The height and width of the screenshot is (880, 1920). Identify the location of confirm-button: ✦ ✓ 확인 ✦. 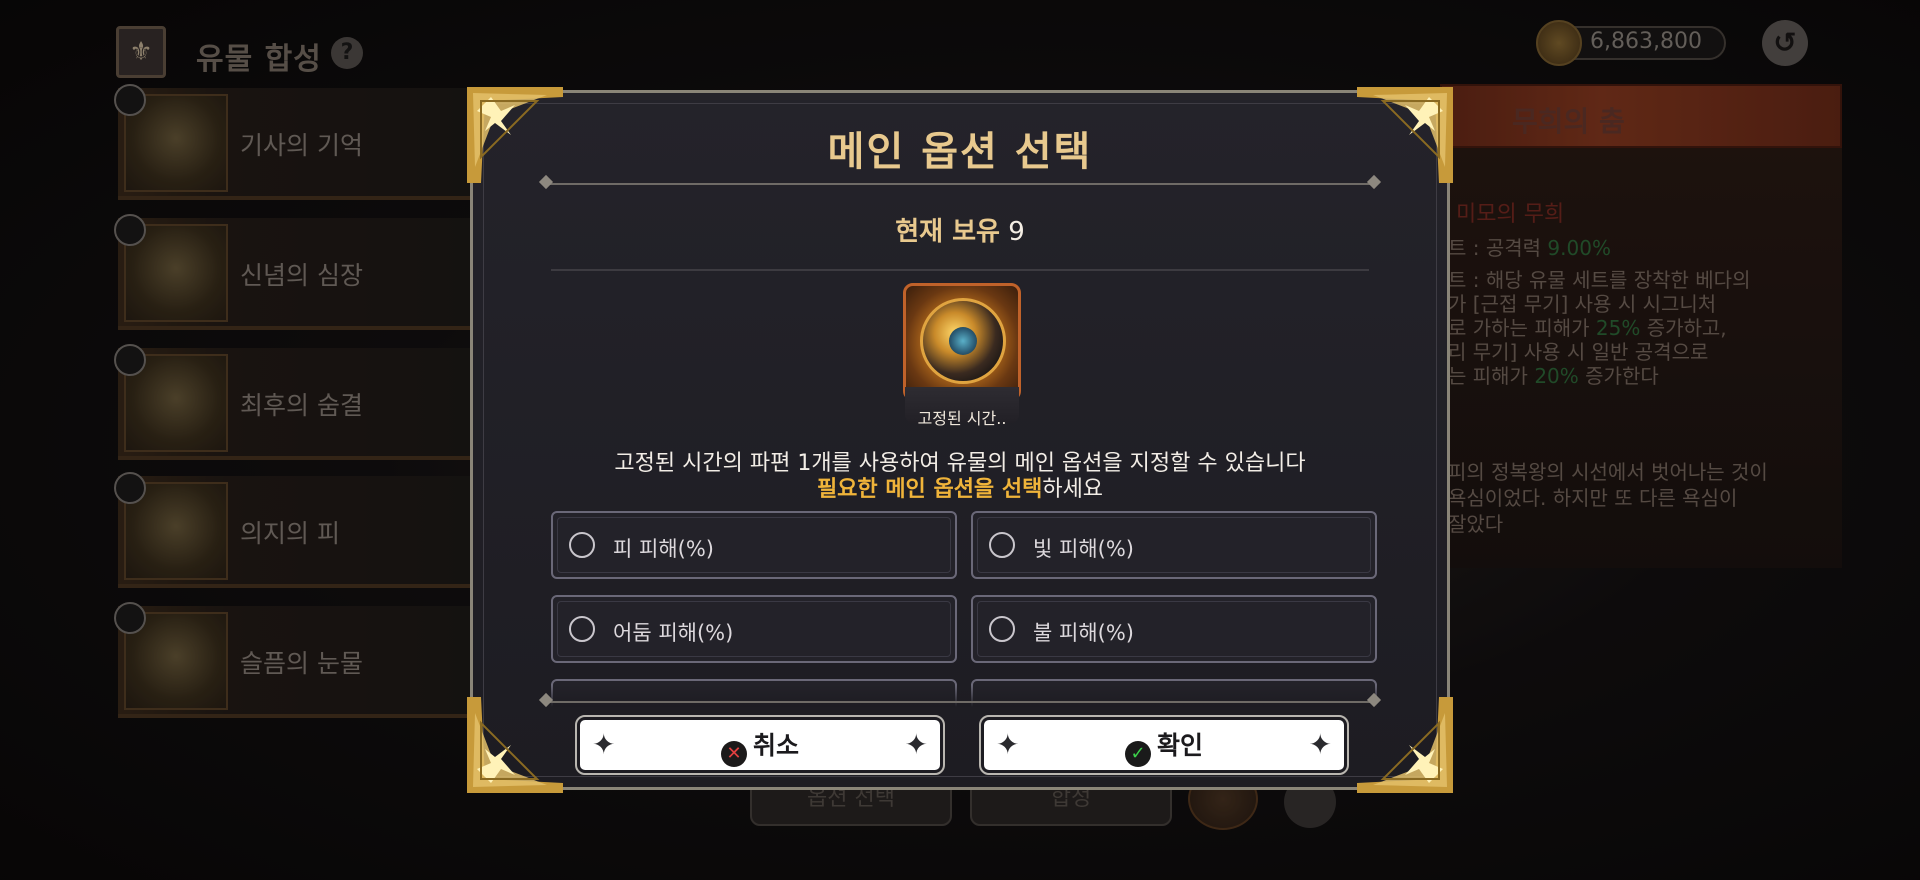
(1164, 745).